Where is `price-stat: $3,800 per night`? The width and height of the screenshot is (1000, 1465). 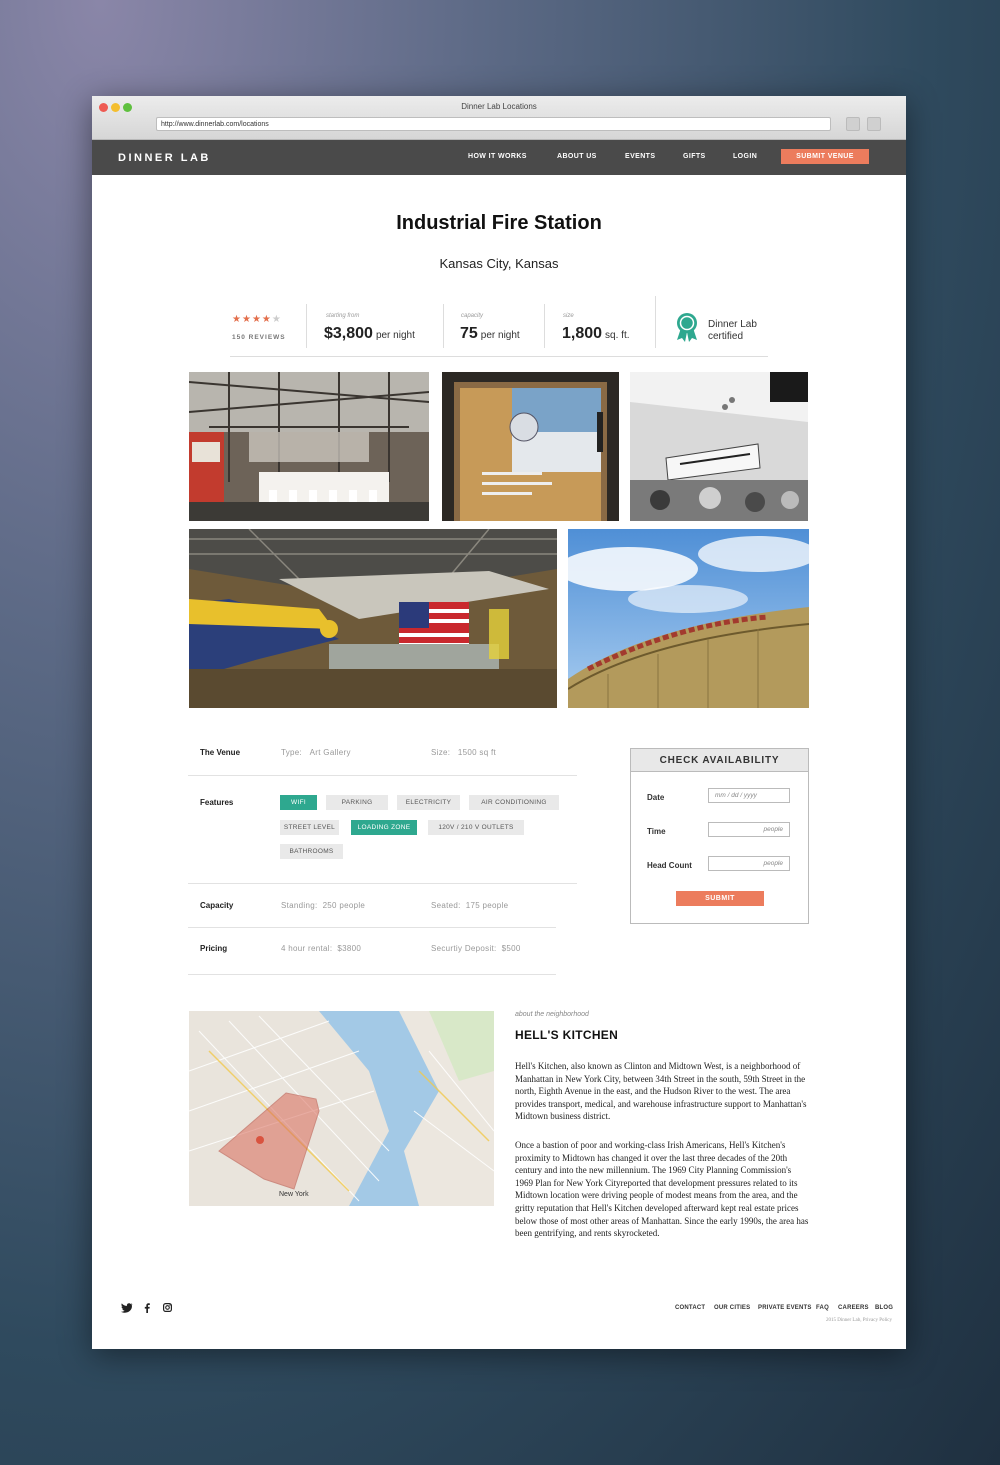 price-stat: $3,800 per night is located at coordinates (369, 334).